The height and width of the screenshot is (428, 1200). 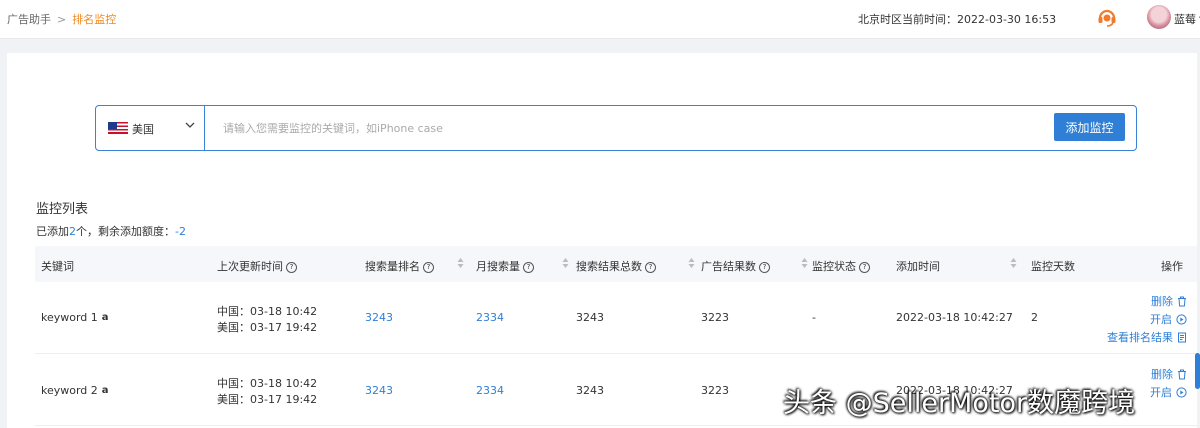 What do you see at coordinates (498, 266) in the screenshot?
I see `col-monthly-search-label: 月搜索量` at bounding box center [498, 266].